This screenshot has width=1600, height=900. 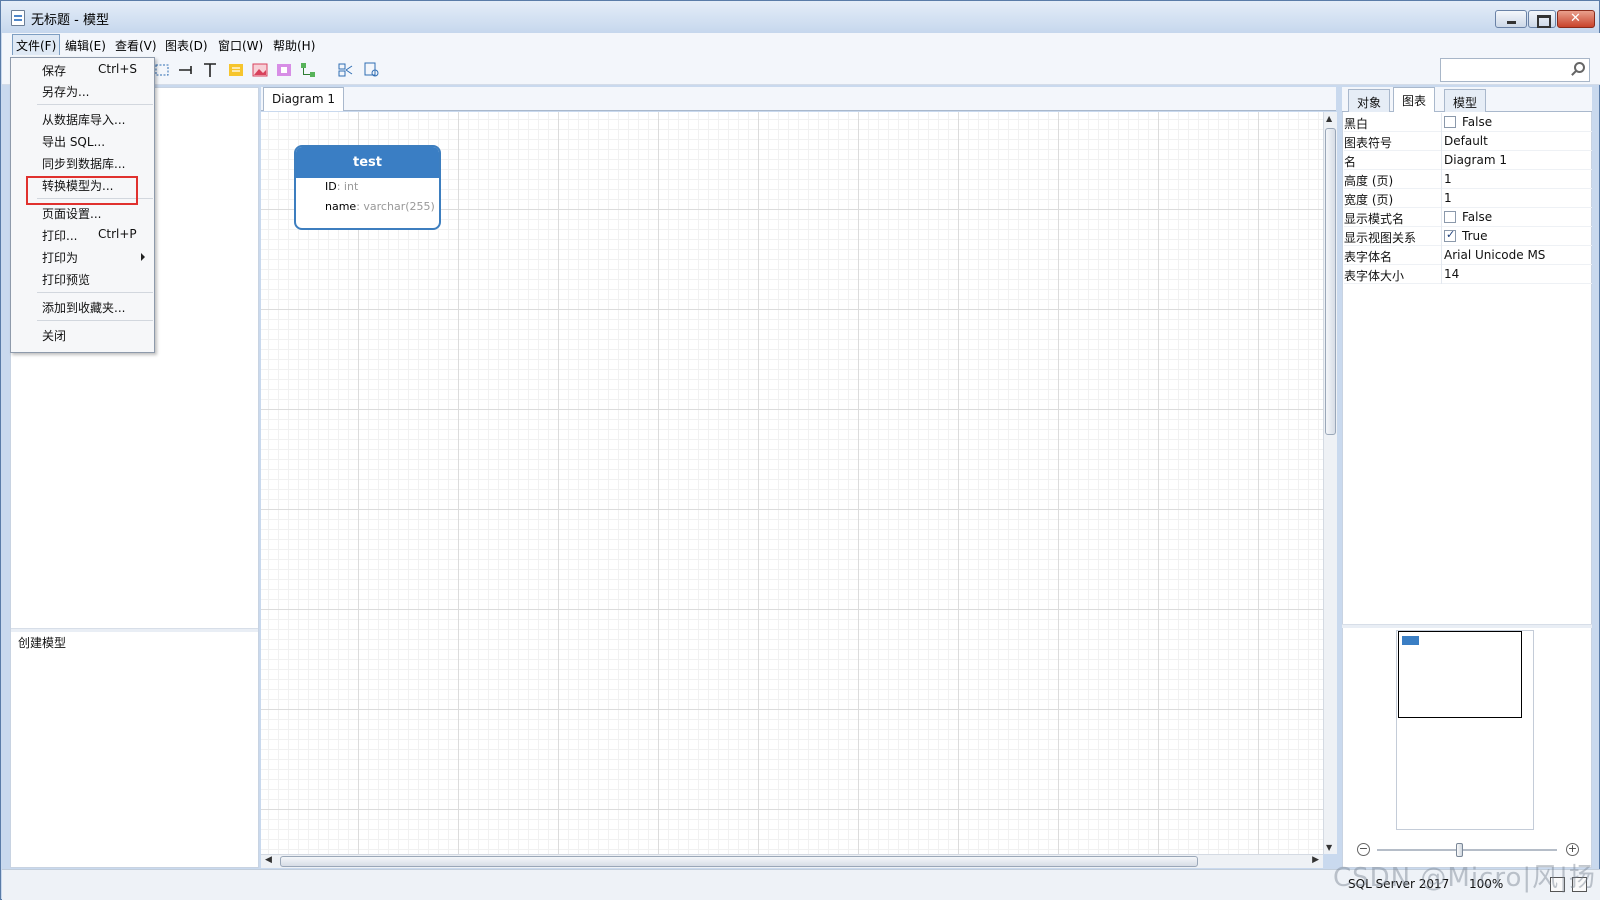 I want to click on zoom-slider-thumb, so click(x=1459, y=850).